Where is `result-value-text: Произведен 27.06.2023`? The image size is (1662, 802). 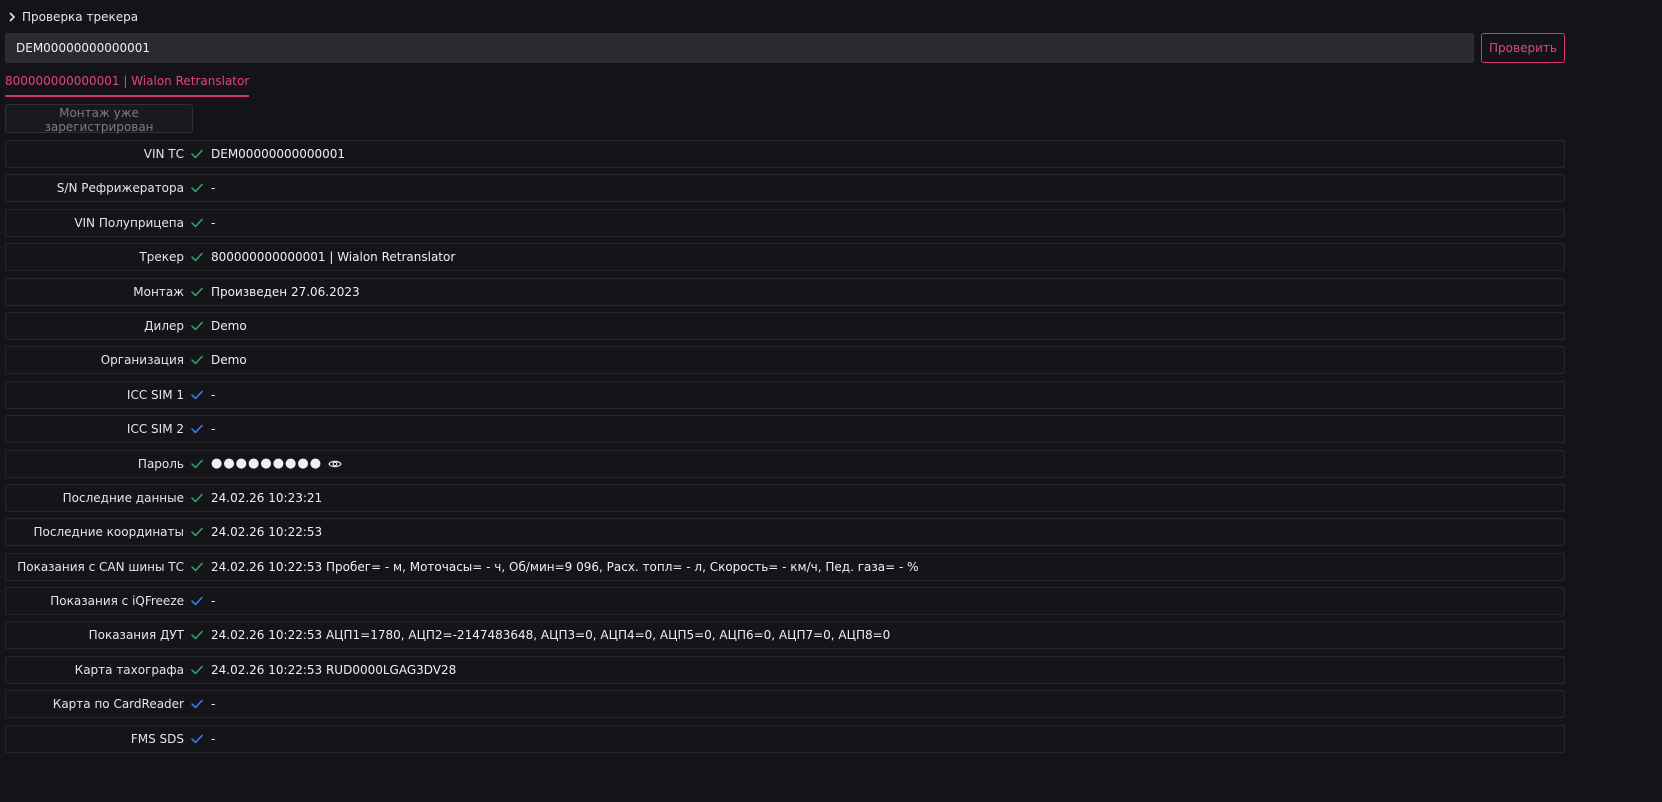
result-value-text: Произведен 27.06.2023 is located at coordinates (285, 291).